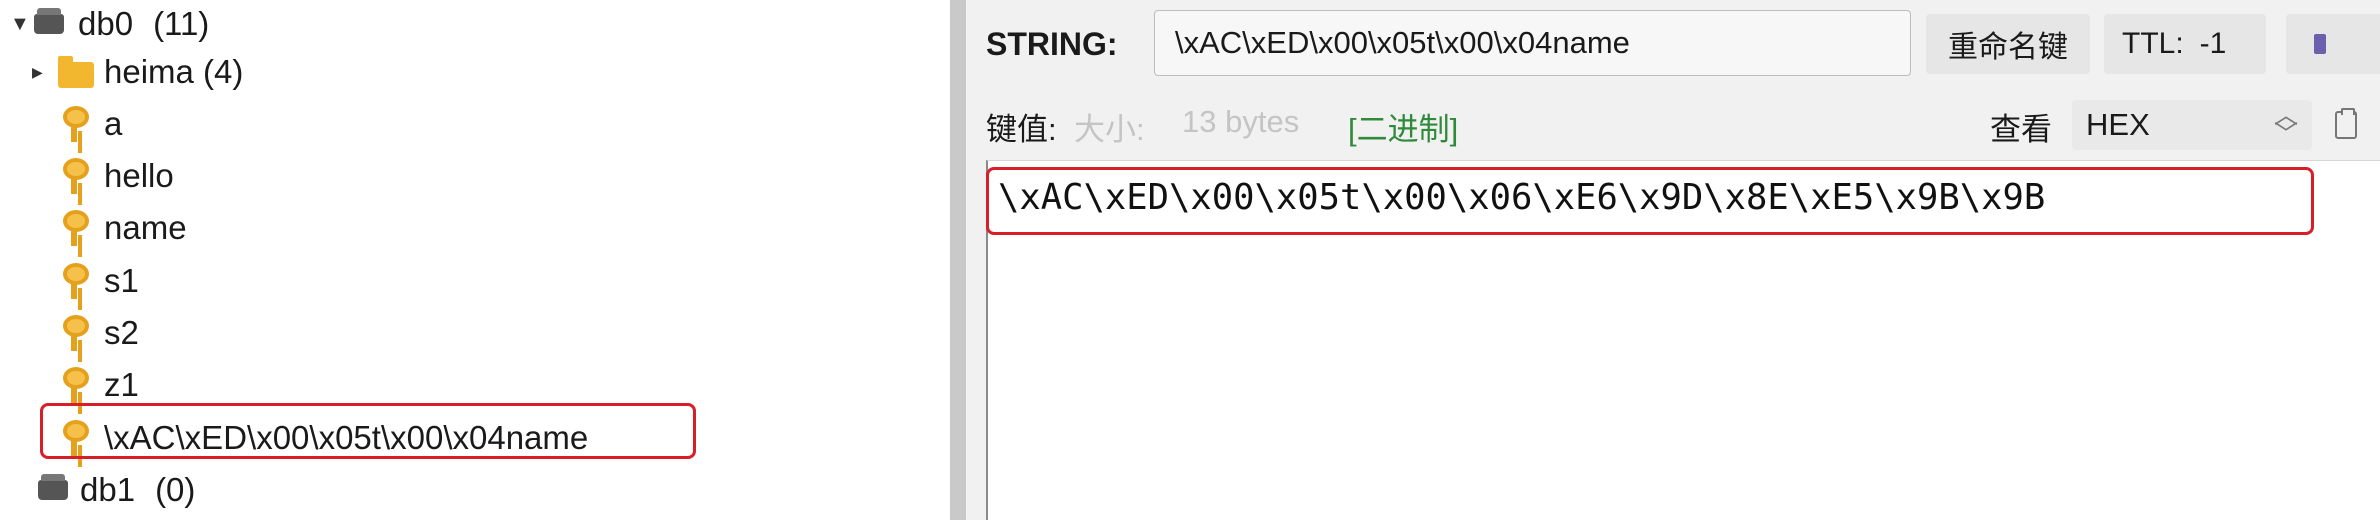 The image size is (2380, 520). I want to click on ttl-value: -1, so click(2213, 43).